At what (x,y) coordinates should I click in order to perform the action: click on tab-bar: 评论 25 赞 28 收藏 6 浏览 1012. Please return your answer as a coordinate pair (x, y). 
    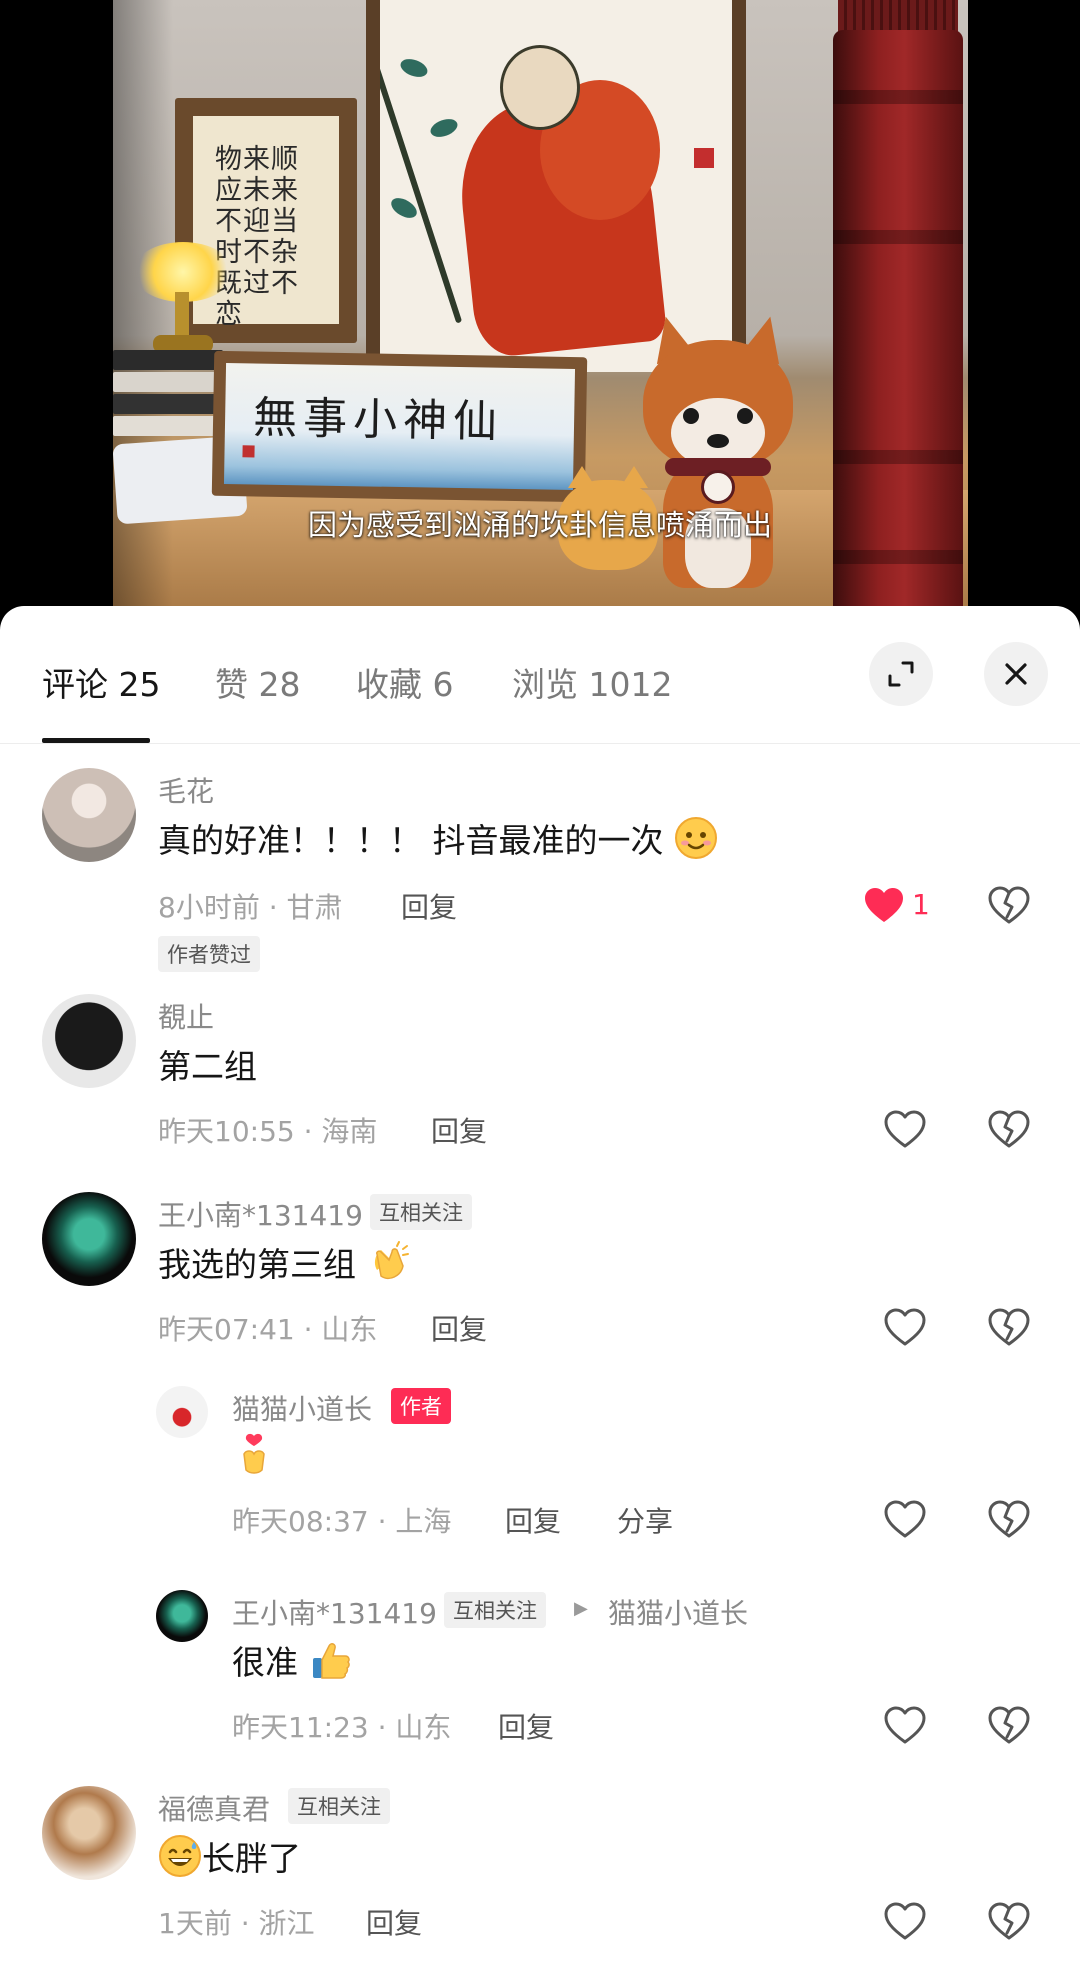
    Looking at the image, I should click on (540, 675).